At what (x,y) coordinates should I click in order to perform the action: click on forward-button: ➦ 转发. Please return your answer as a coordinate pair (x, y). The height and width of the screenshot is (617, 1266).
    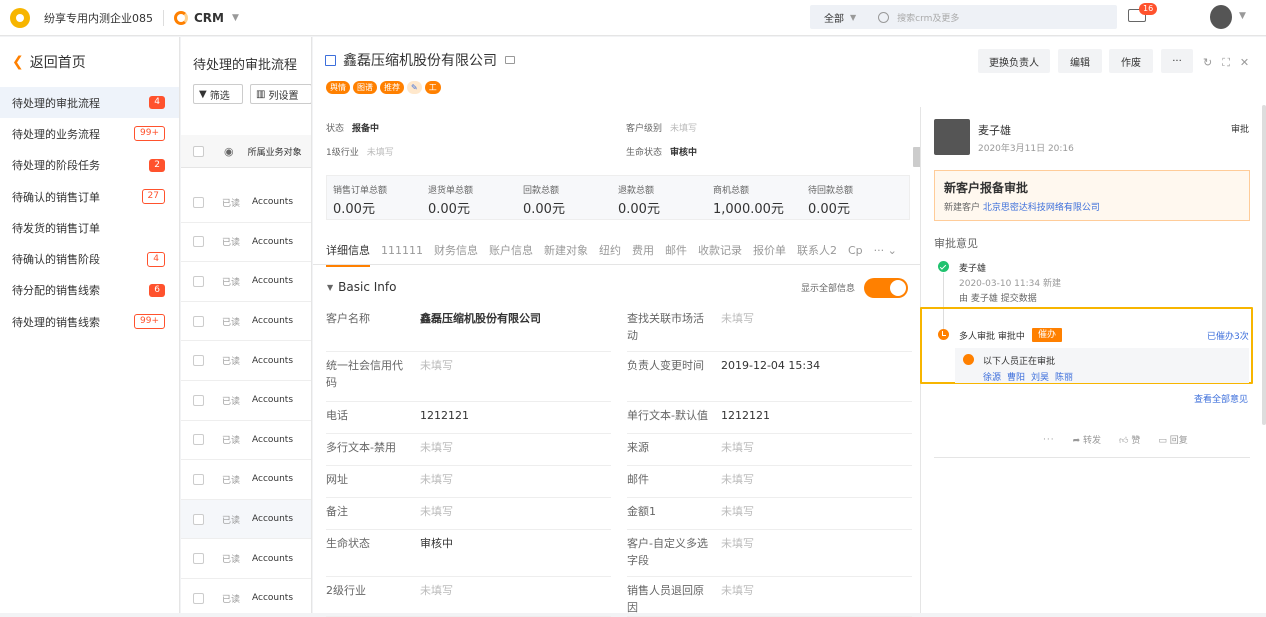
    Looking at the image, I should click on (1087, 439).